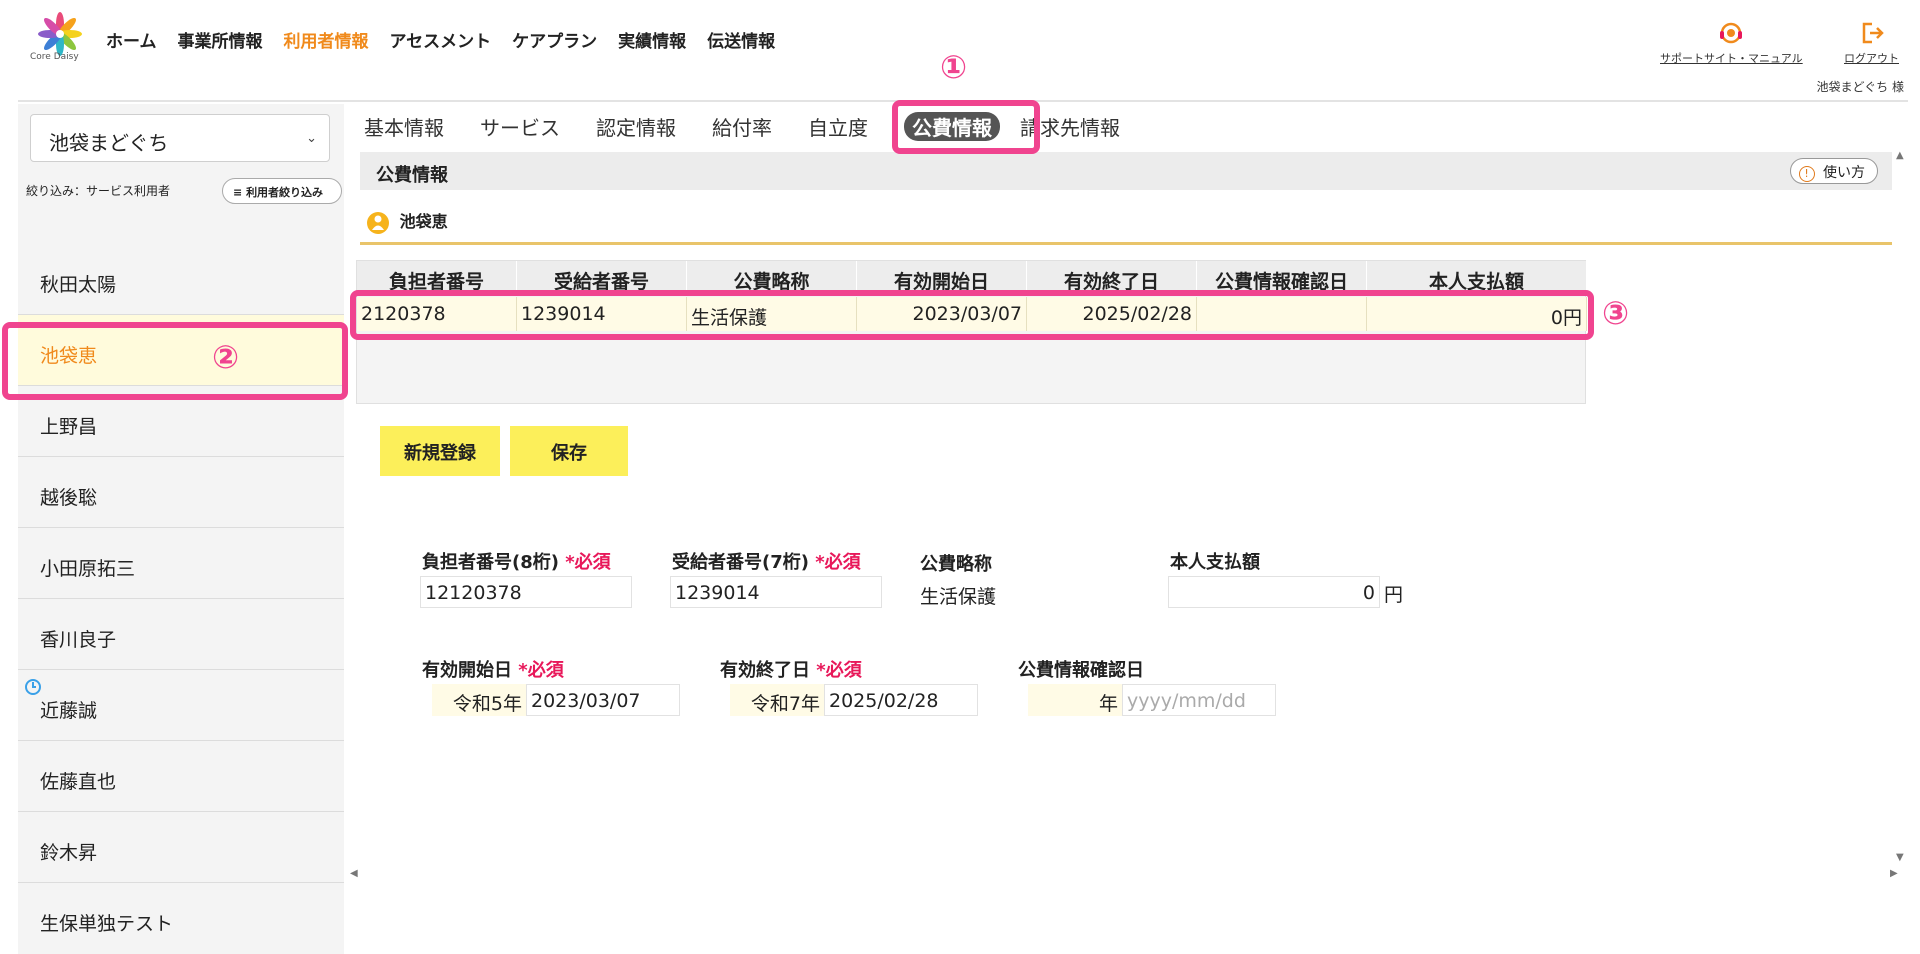 The width and height of the screenshot is (1920, 954). Describe the element at coordinates (1282, 277) in the screenshot. I see `col-header: 公費情報確認日` at that location.